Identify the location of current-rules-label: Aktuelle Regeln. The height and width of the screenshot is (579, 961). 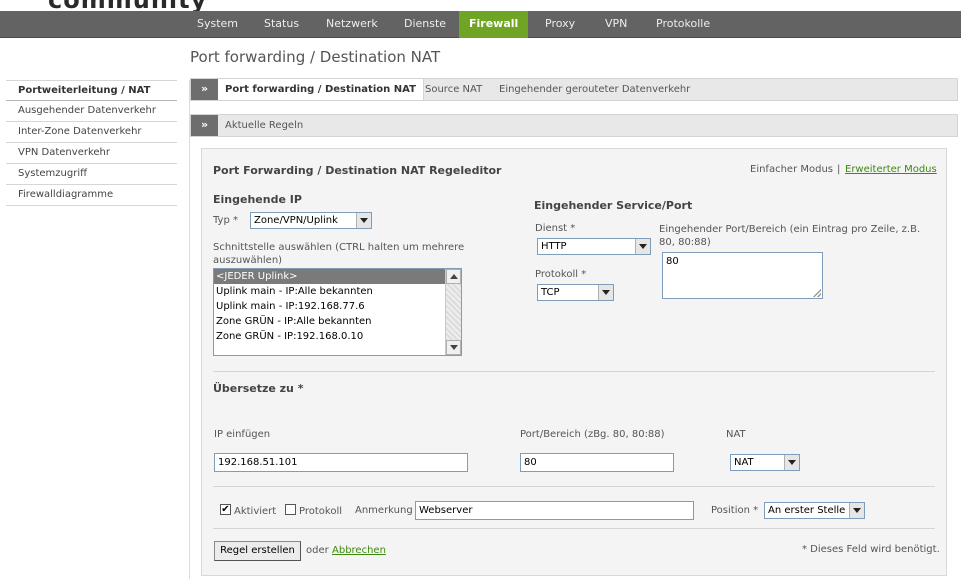
(264, 125).